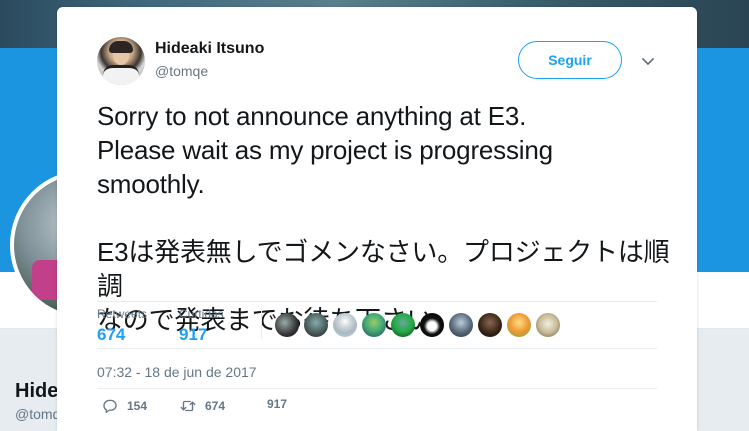 The image size is (749, 431). What do you see at coordinates (181, 71) in the screenshot?
I see `author-handle: @tomqe` at bounding box center [181, 71].